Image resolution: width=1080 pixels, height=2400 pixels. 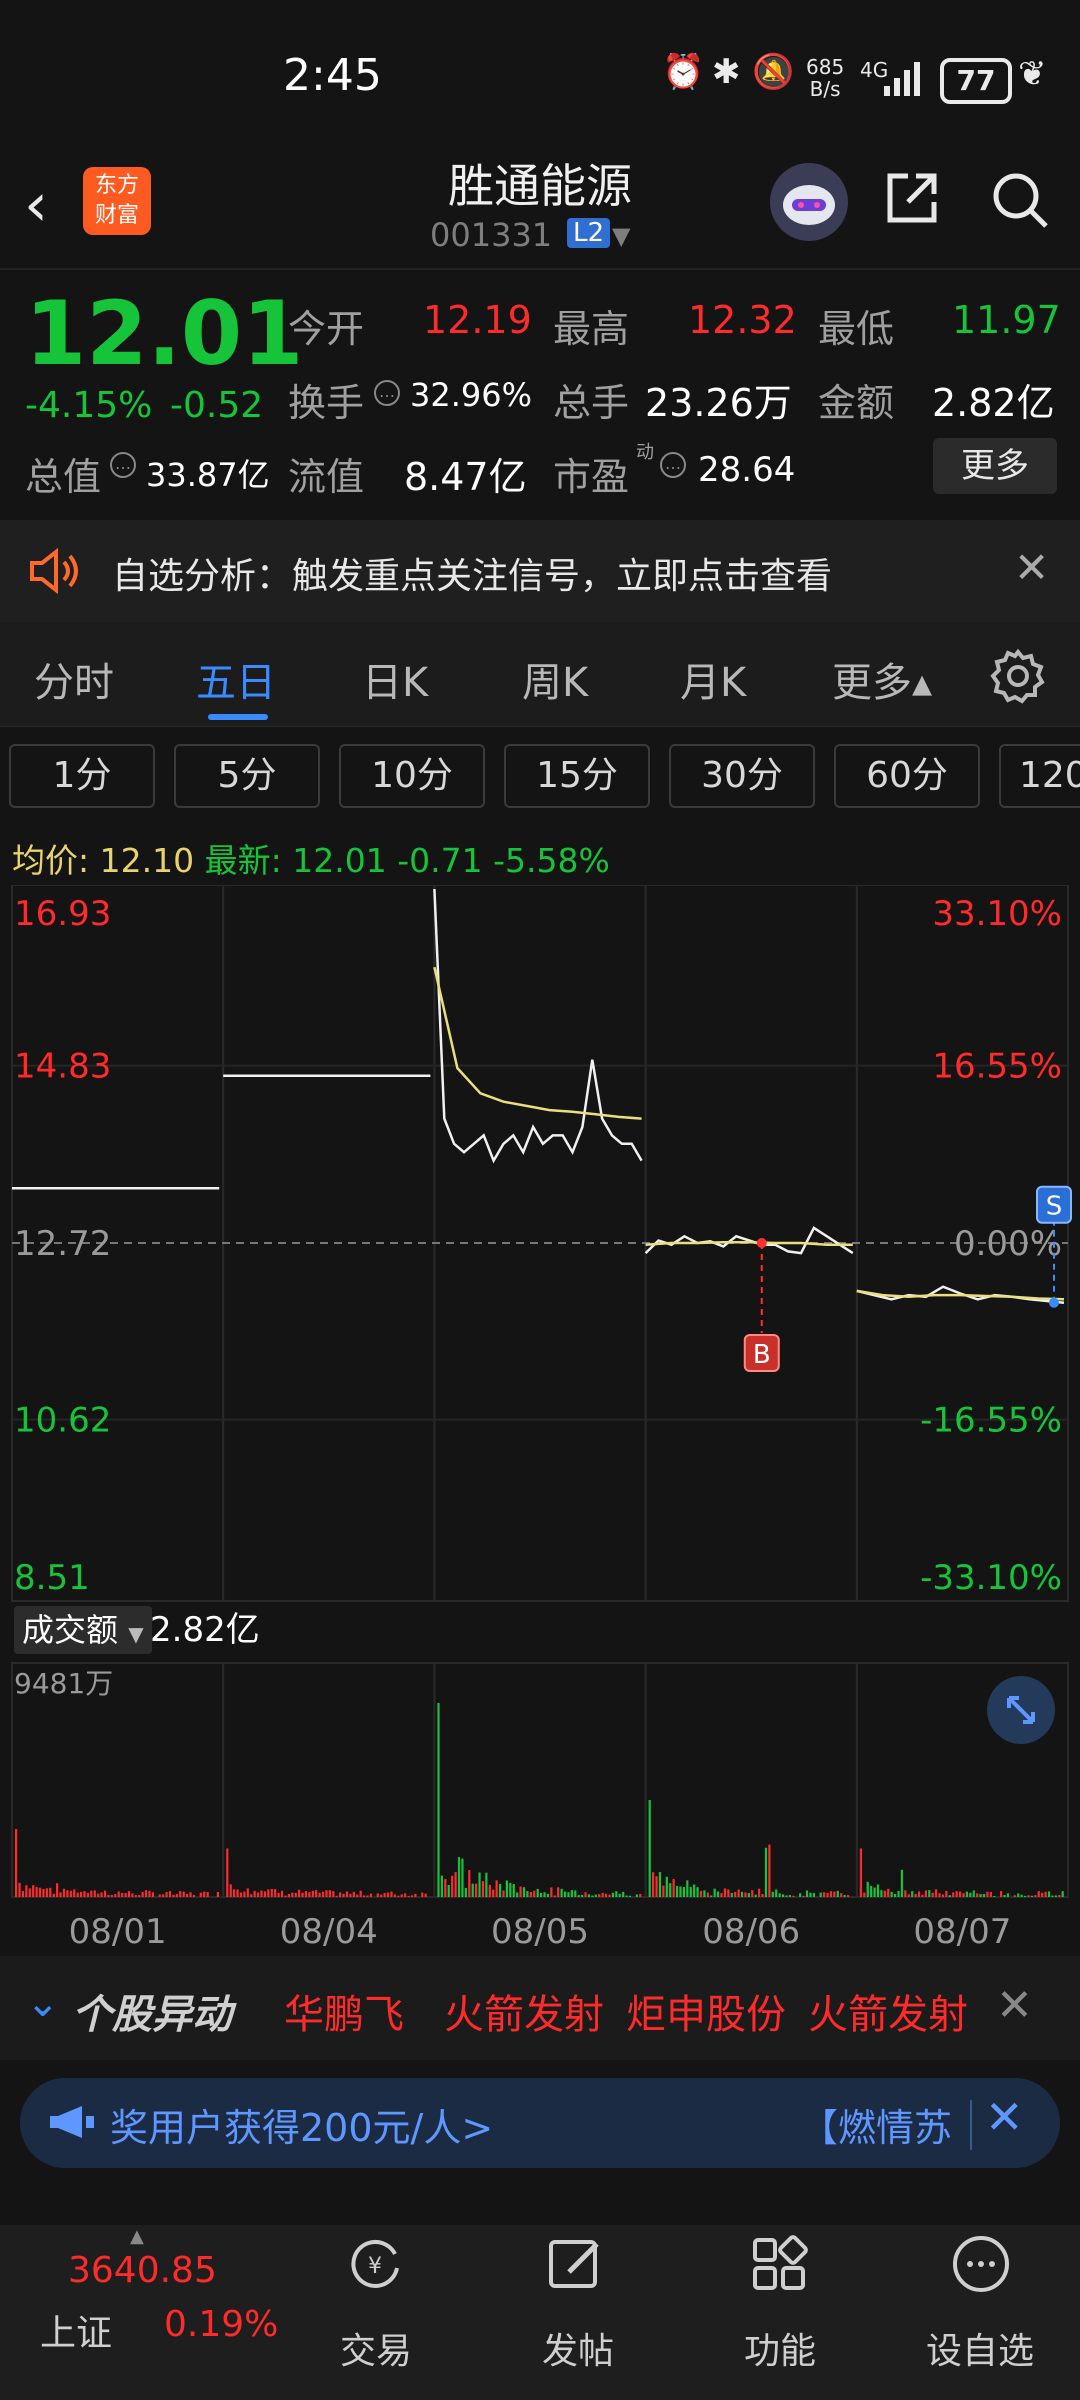 What do you see at coordinates (472, 573) in the screenshot?
I see `banner-text: 自选分析：触发重点关注信号，立即点击查看` at bounding box center [472, 573].